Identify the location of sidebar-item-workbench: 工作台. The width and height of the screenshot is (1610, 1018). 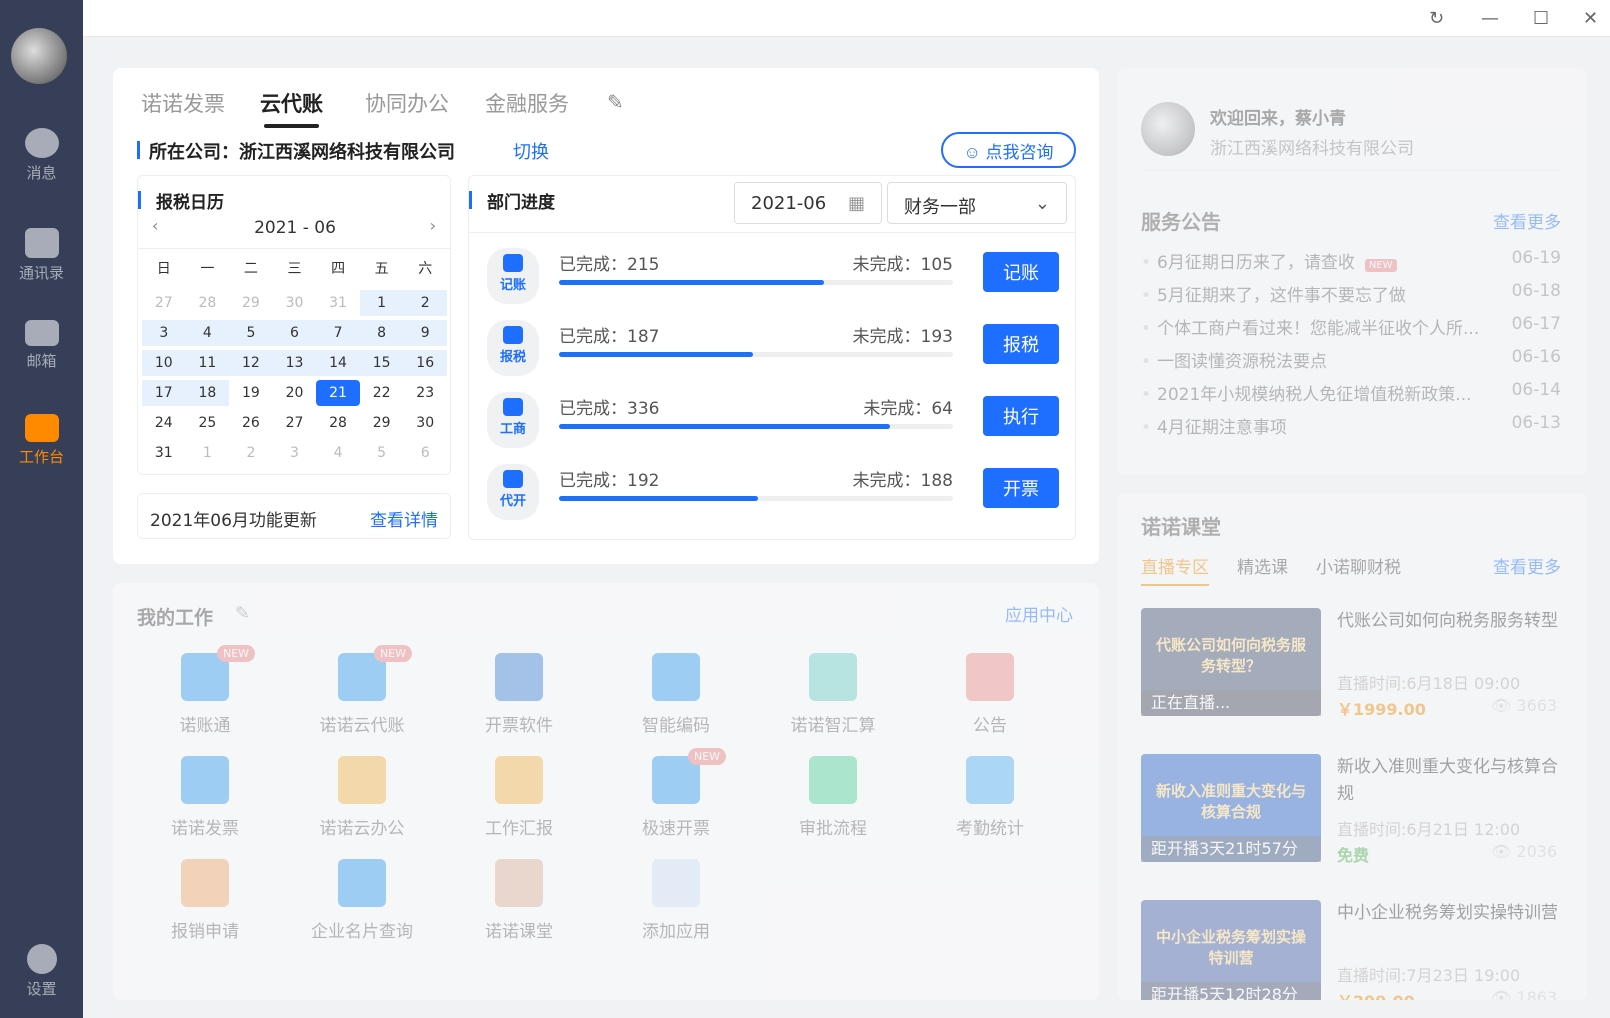
(41, 440).